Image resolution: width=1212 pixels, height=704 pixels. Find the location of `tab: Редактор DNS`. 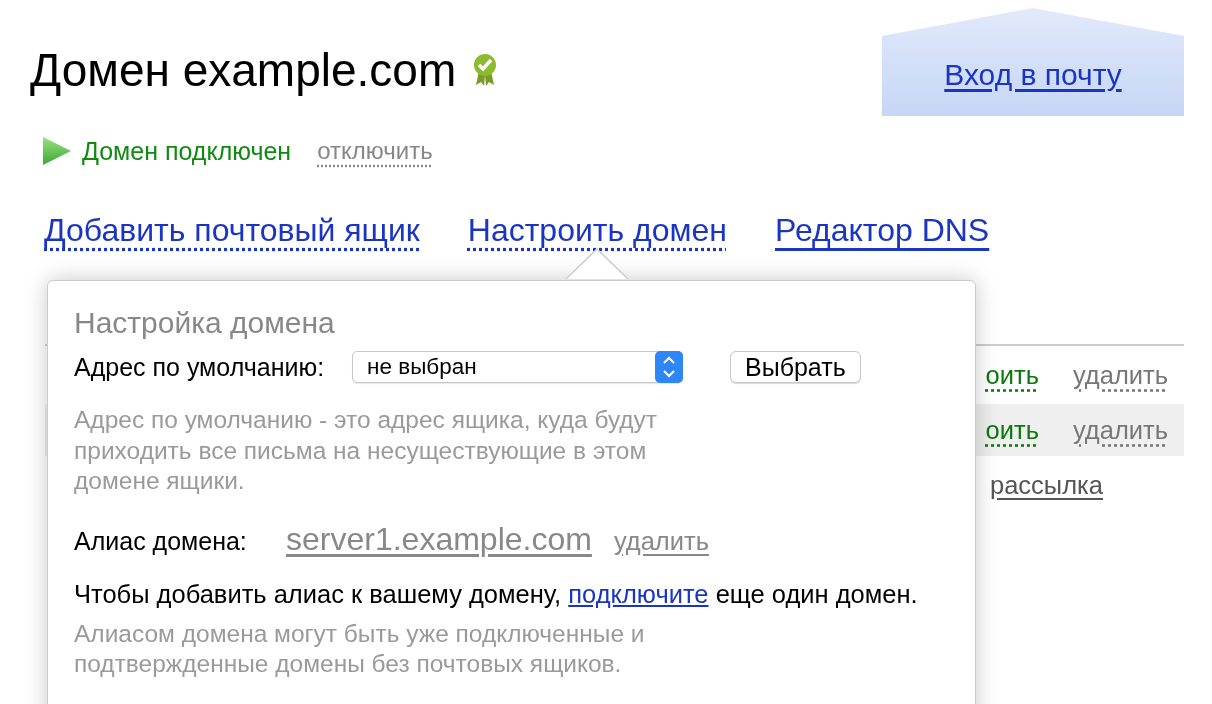

tab: Редактор DNS is located at coordinates (882, 230).